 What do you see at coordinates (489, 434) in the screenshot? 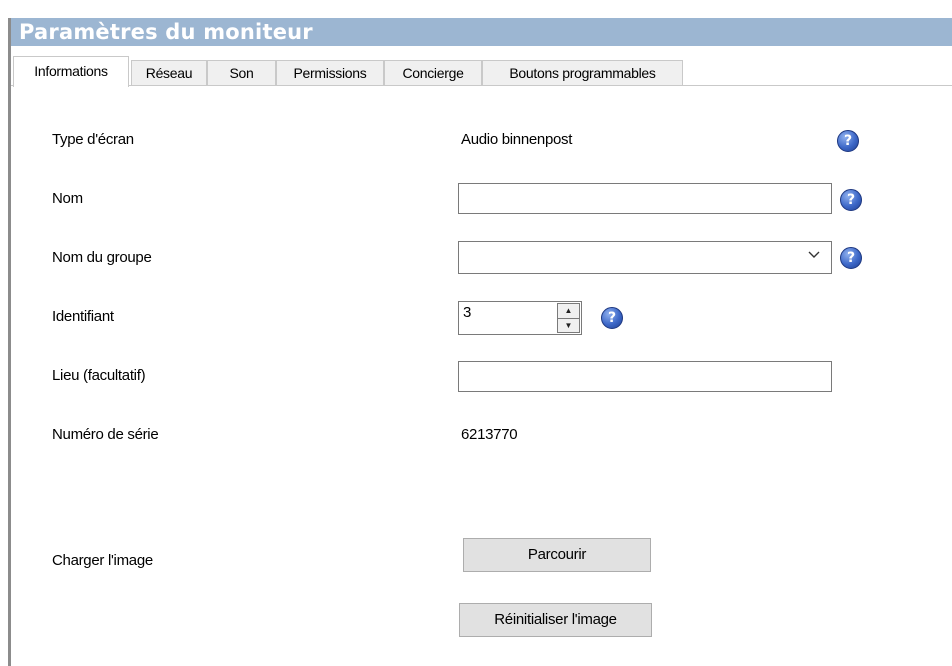
I see `serial-value: 6213770` at bounding box center [489, 434].